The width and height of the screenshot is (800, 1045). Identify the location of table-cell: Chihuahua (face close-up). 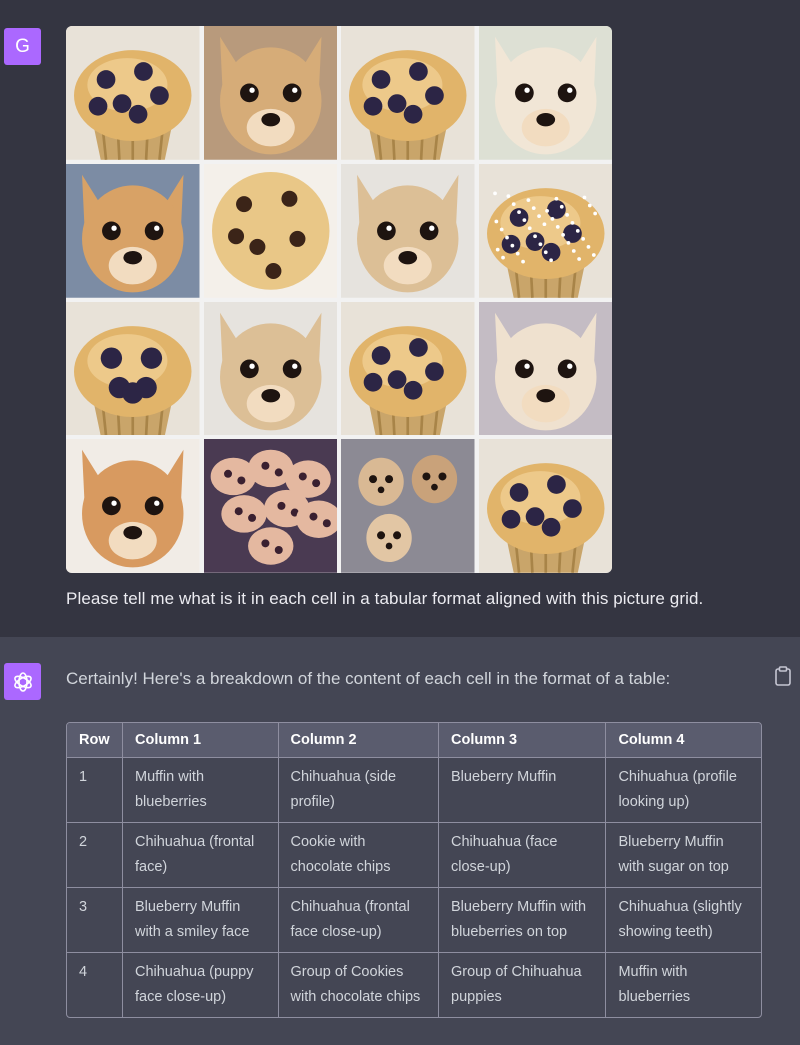
(523, 855).